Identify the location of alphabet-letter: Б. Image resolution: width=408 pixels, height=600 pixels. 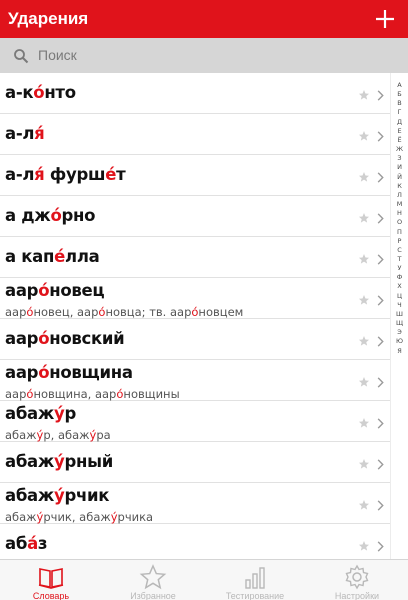
(399, 94).